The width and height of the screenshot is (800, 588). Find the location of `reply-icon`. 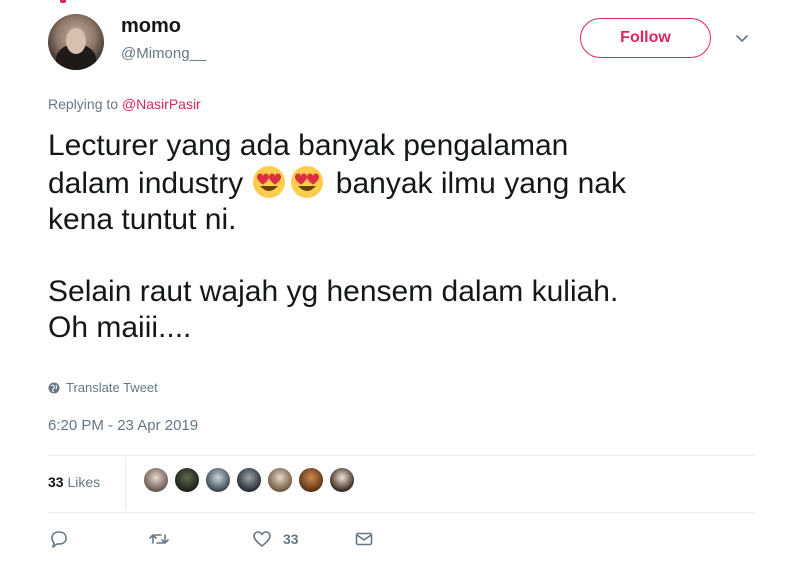

reply-icon is located at coordinates (59, 539).